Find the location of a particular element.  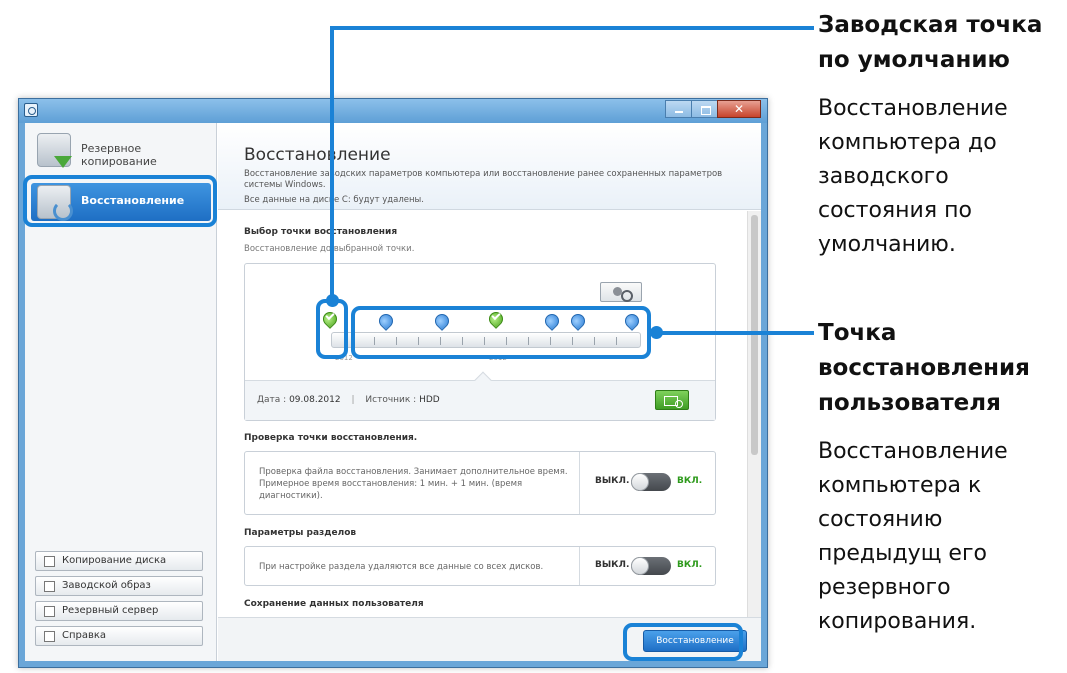

leader-line-user is located at coordinates (735, 333).